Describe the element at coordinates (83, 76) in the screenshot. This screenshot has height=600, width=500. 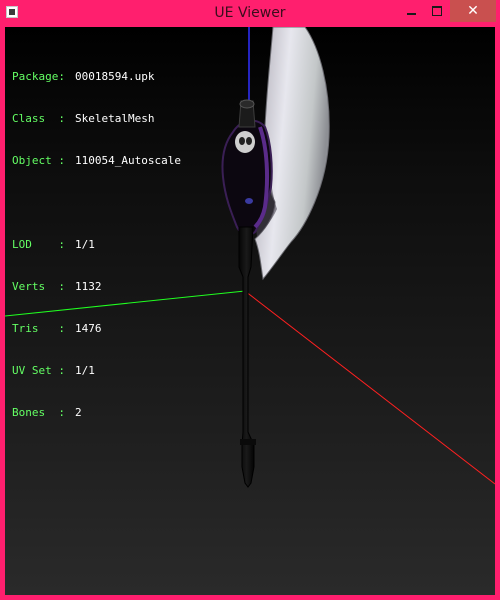
I see `info-row-package: Package: 00018594.upk` at that location.